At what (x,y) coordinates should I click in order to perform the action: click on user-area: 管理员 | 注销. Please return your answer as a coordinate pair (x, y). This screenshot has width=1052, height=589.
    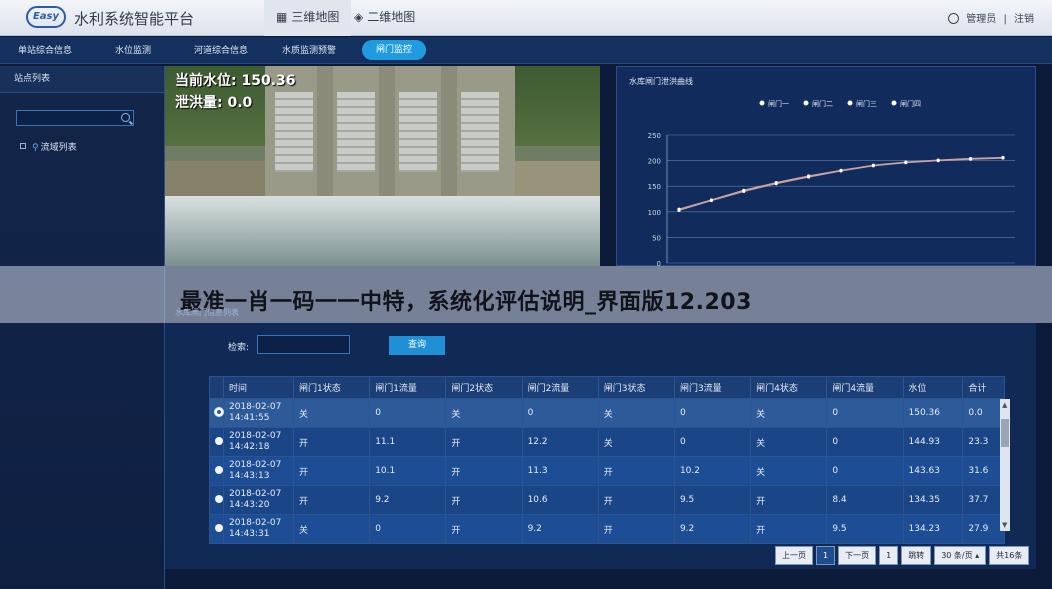
    Looking at the image, I should click on (989, 17).